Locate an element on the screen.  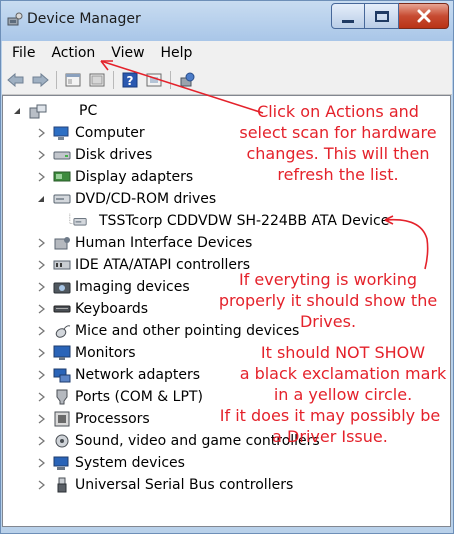
tree-item-label: Human Interface Devices is located at coordinates (164, 243).